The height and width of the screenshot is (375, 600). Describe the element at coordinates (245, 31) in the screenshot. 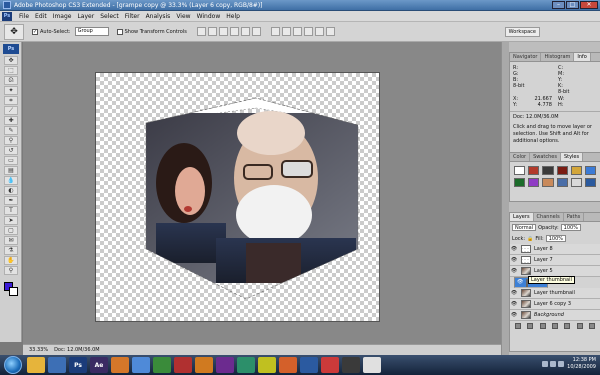

I see `align-hcenter-icon` at that location.